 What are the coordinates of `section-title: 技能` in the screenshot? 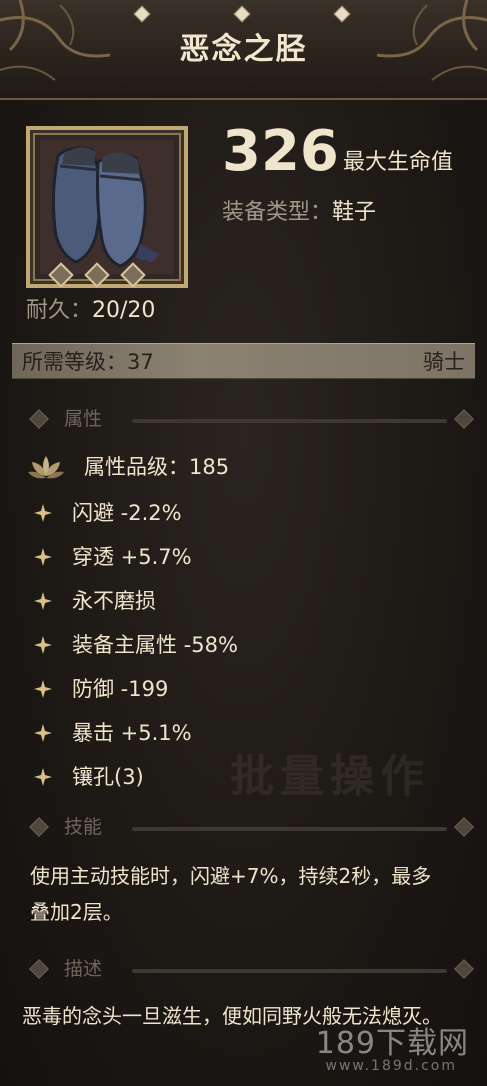 It's located at (83, 827).